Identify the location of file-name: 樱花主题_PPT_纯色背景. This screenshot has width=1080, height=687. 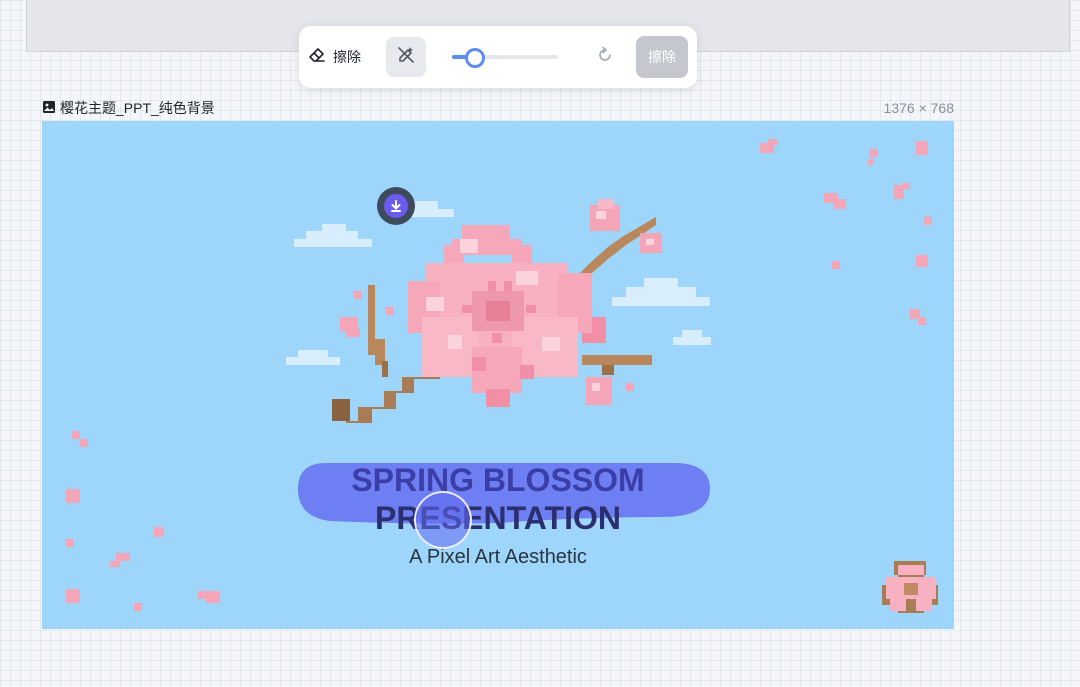
(137, 108).